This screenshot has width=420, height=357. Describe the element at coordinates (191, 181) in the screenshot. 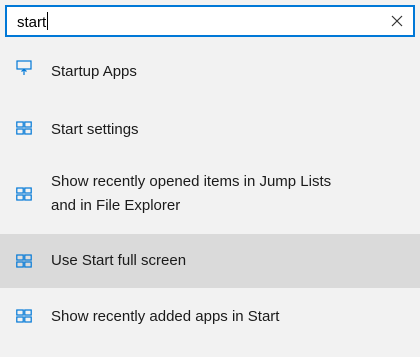

I see `result-label-line-1: Show recently opened items in Jump Lists` at that location.